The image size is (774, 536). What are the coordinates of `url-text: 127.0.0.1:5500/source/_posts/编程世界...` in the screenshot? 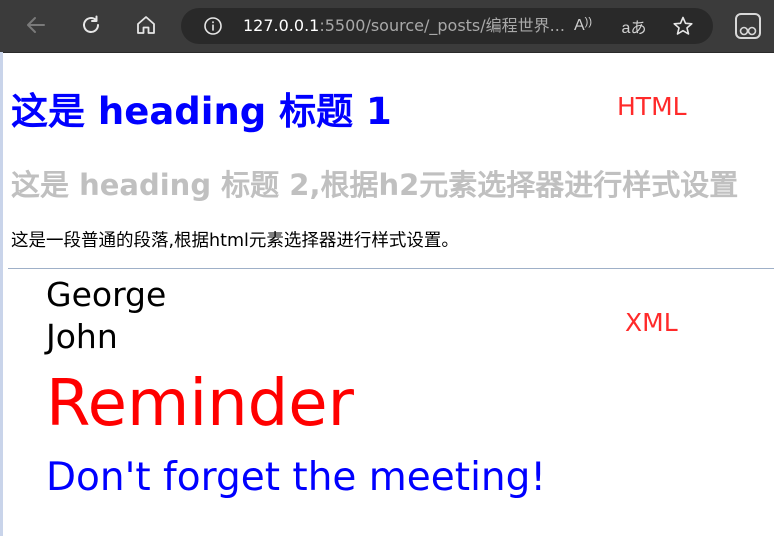 It's located at (404, 26).